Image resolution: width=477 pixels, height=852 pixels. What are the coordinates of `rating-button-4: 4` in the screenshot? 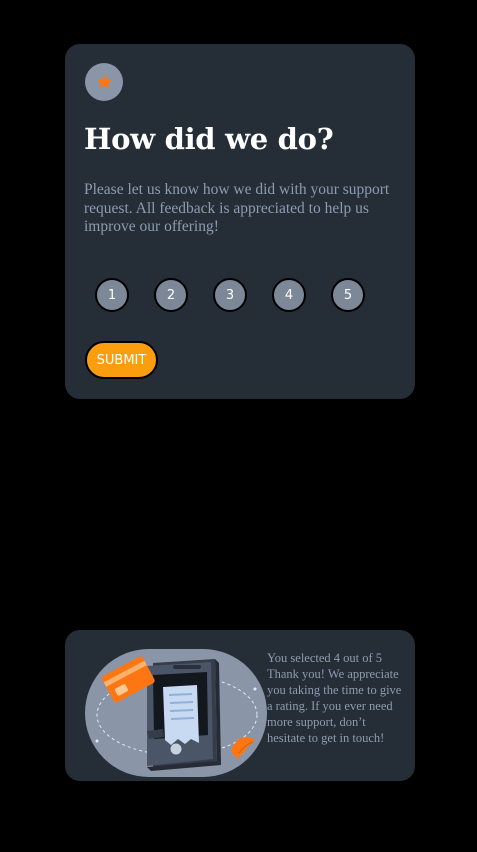 It's located at (289, 295).